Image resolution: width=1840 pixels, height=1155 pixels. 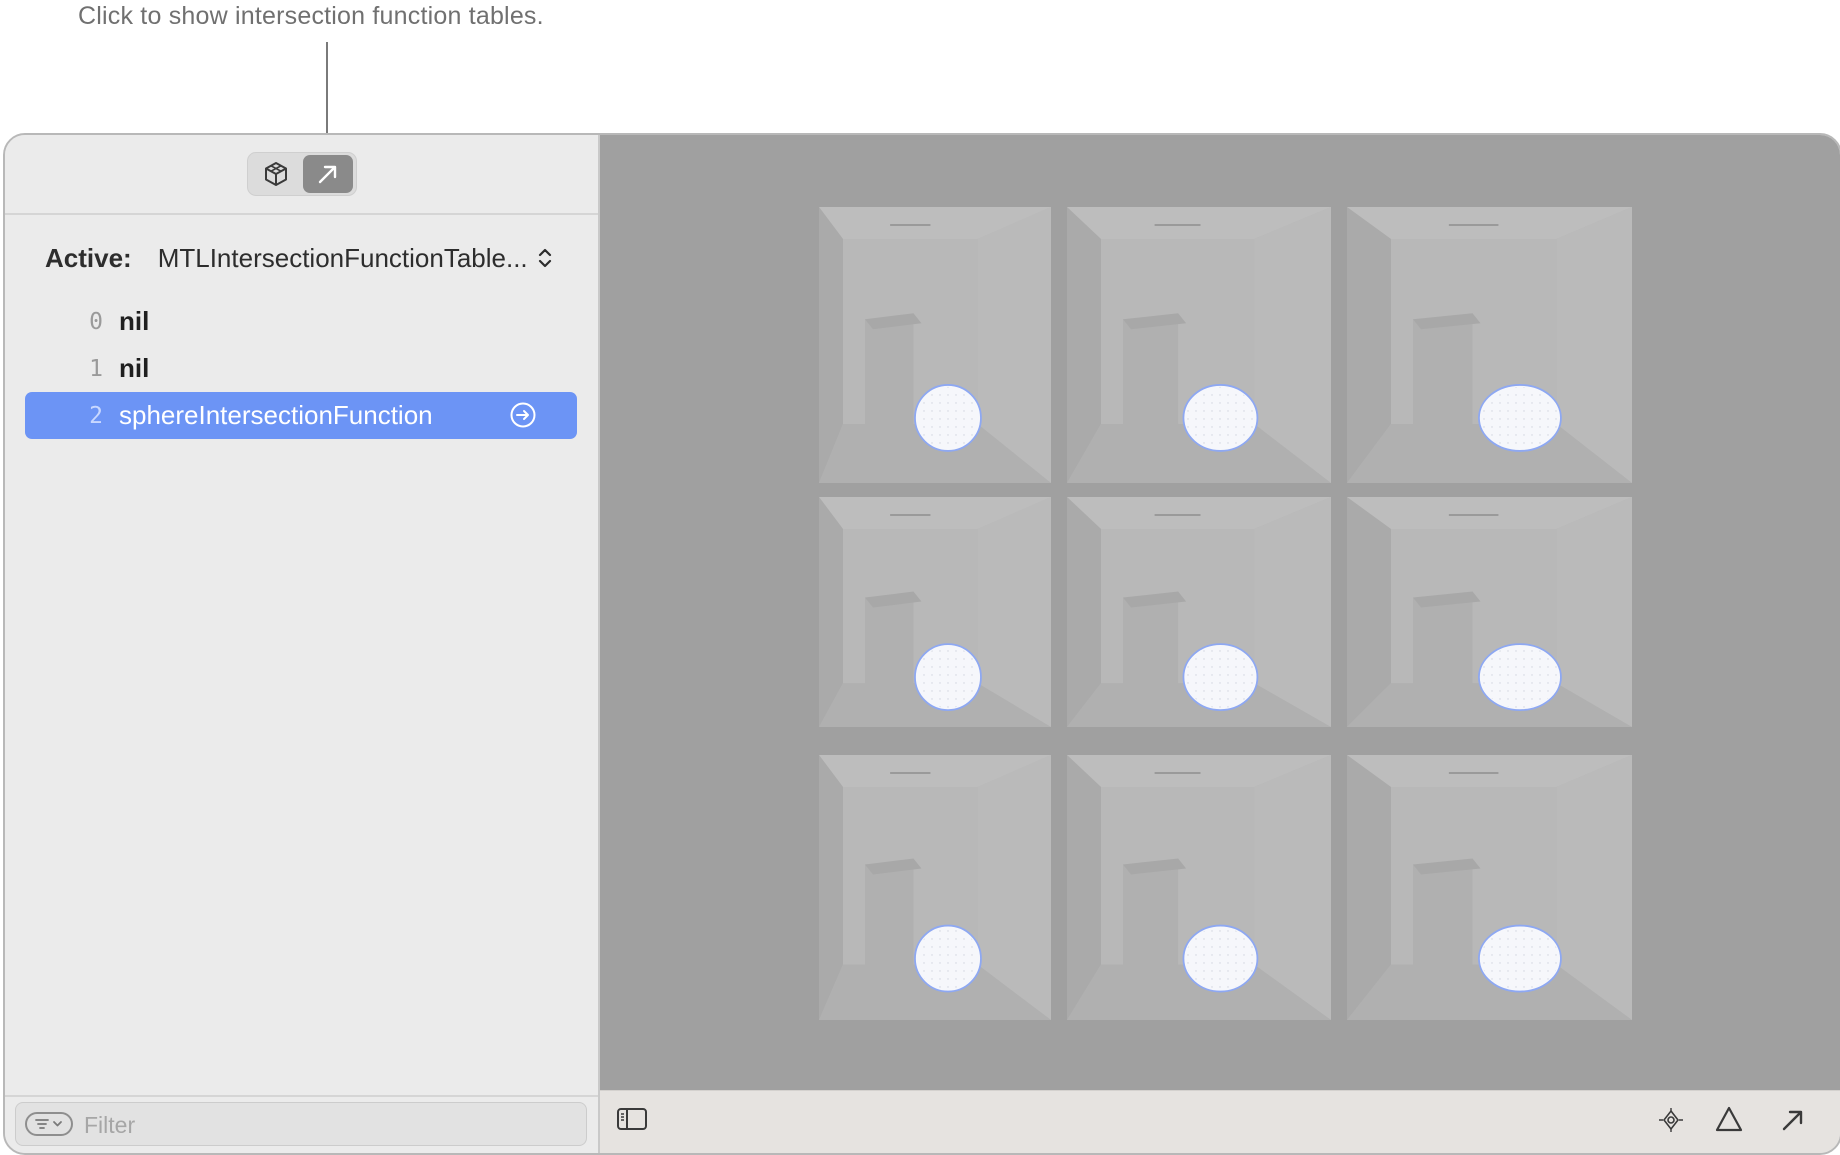 I want to click on list-item: 1 nil, so click(x=301, y=368).